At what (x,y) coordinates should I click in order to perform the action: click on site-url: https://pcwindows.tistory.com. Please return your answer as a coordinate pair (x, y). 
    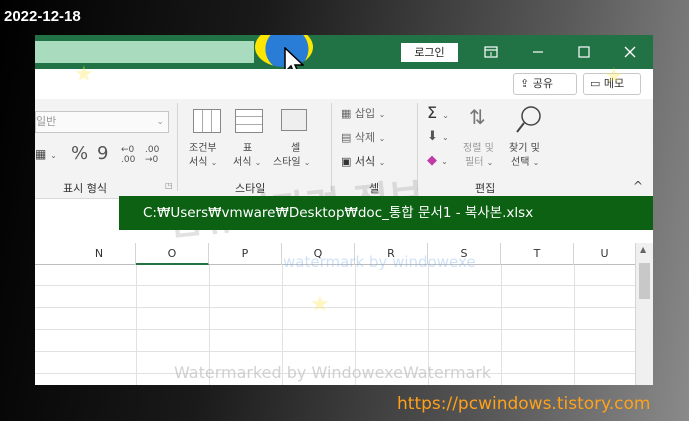
    Looking at the image, I should click on (524, 404).